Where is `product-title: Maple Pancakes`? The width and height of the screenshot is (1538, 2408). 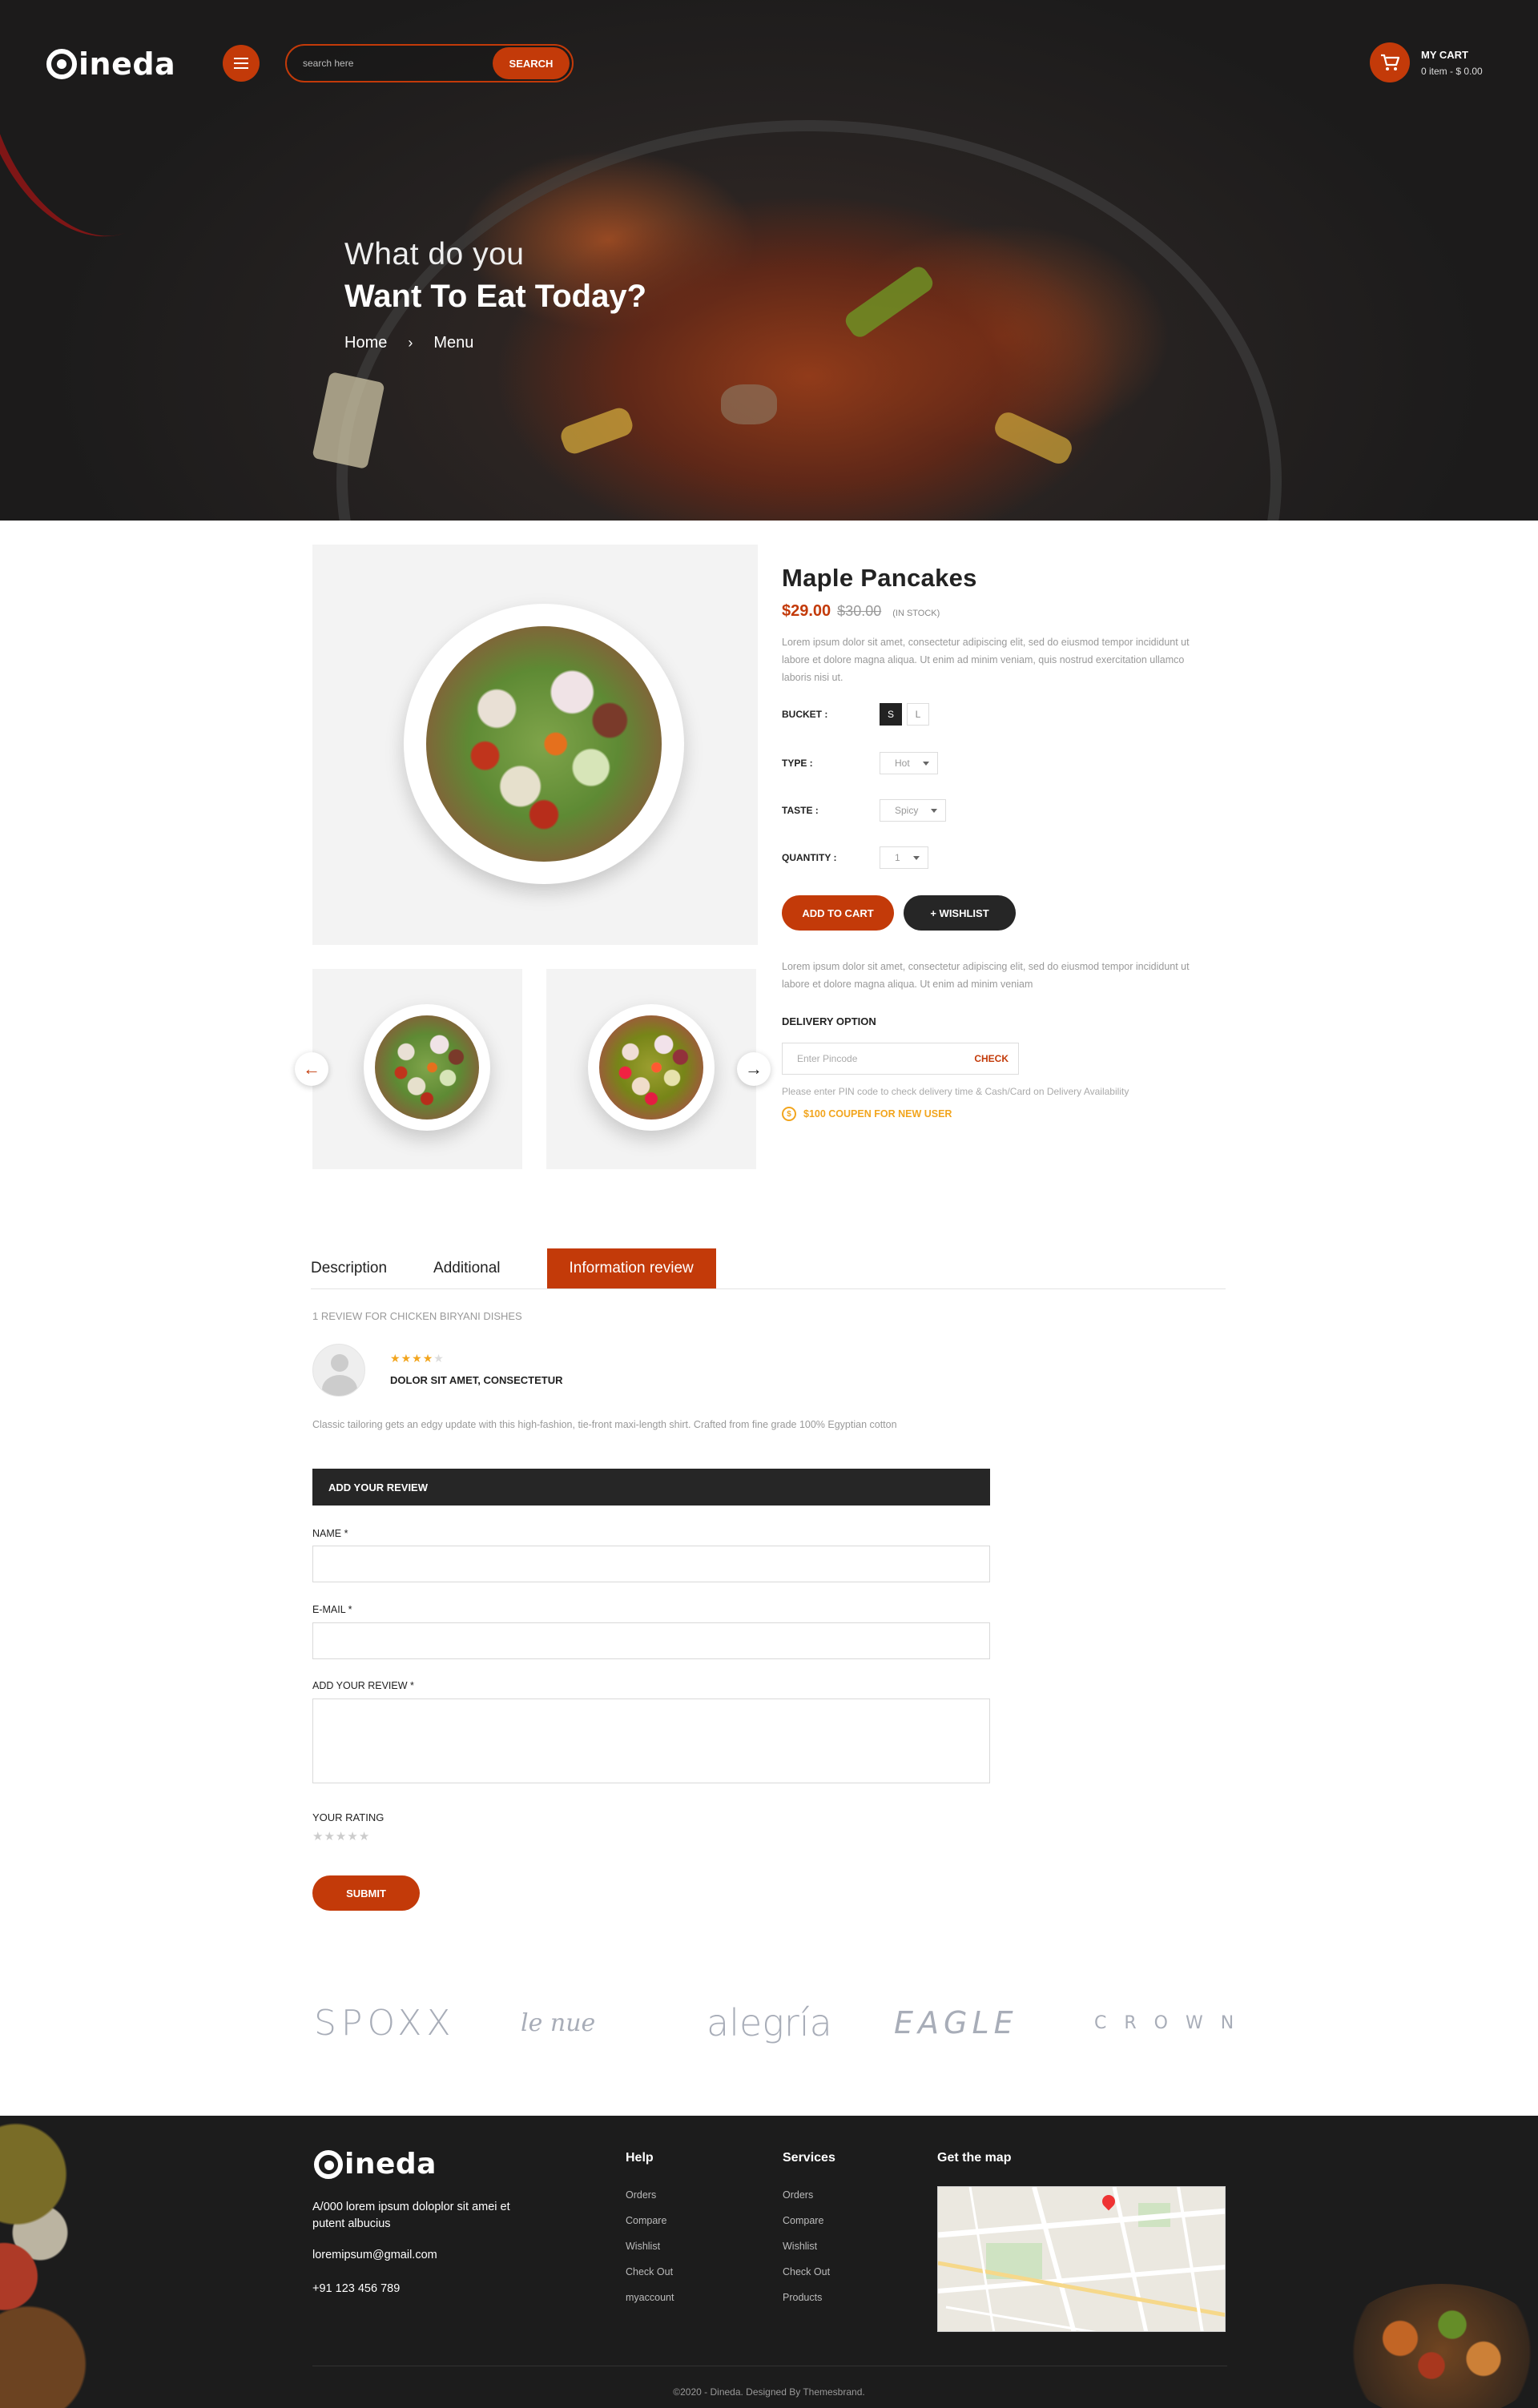
product-title: Maple Pancakes is located at coordinates (880, 578).